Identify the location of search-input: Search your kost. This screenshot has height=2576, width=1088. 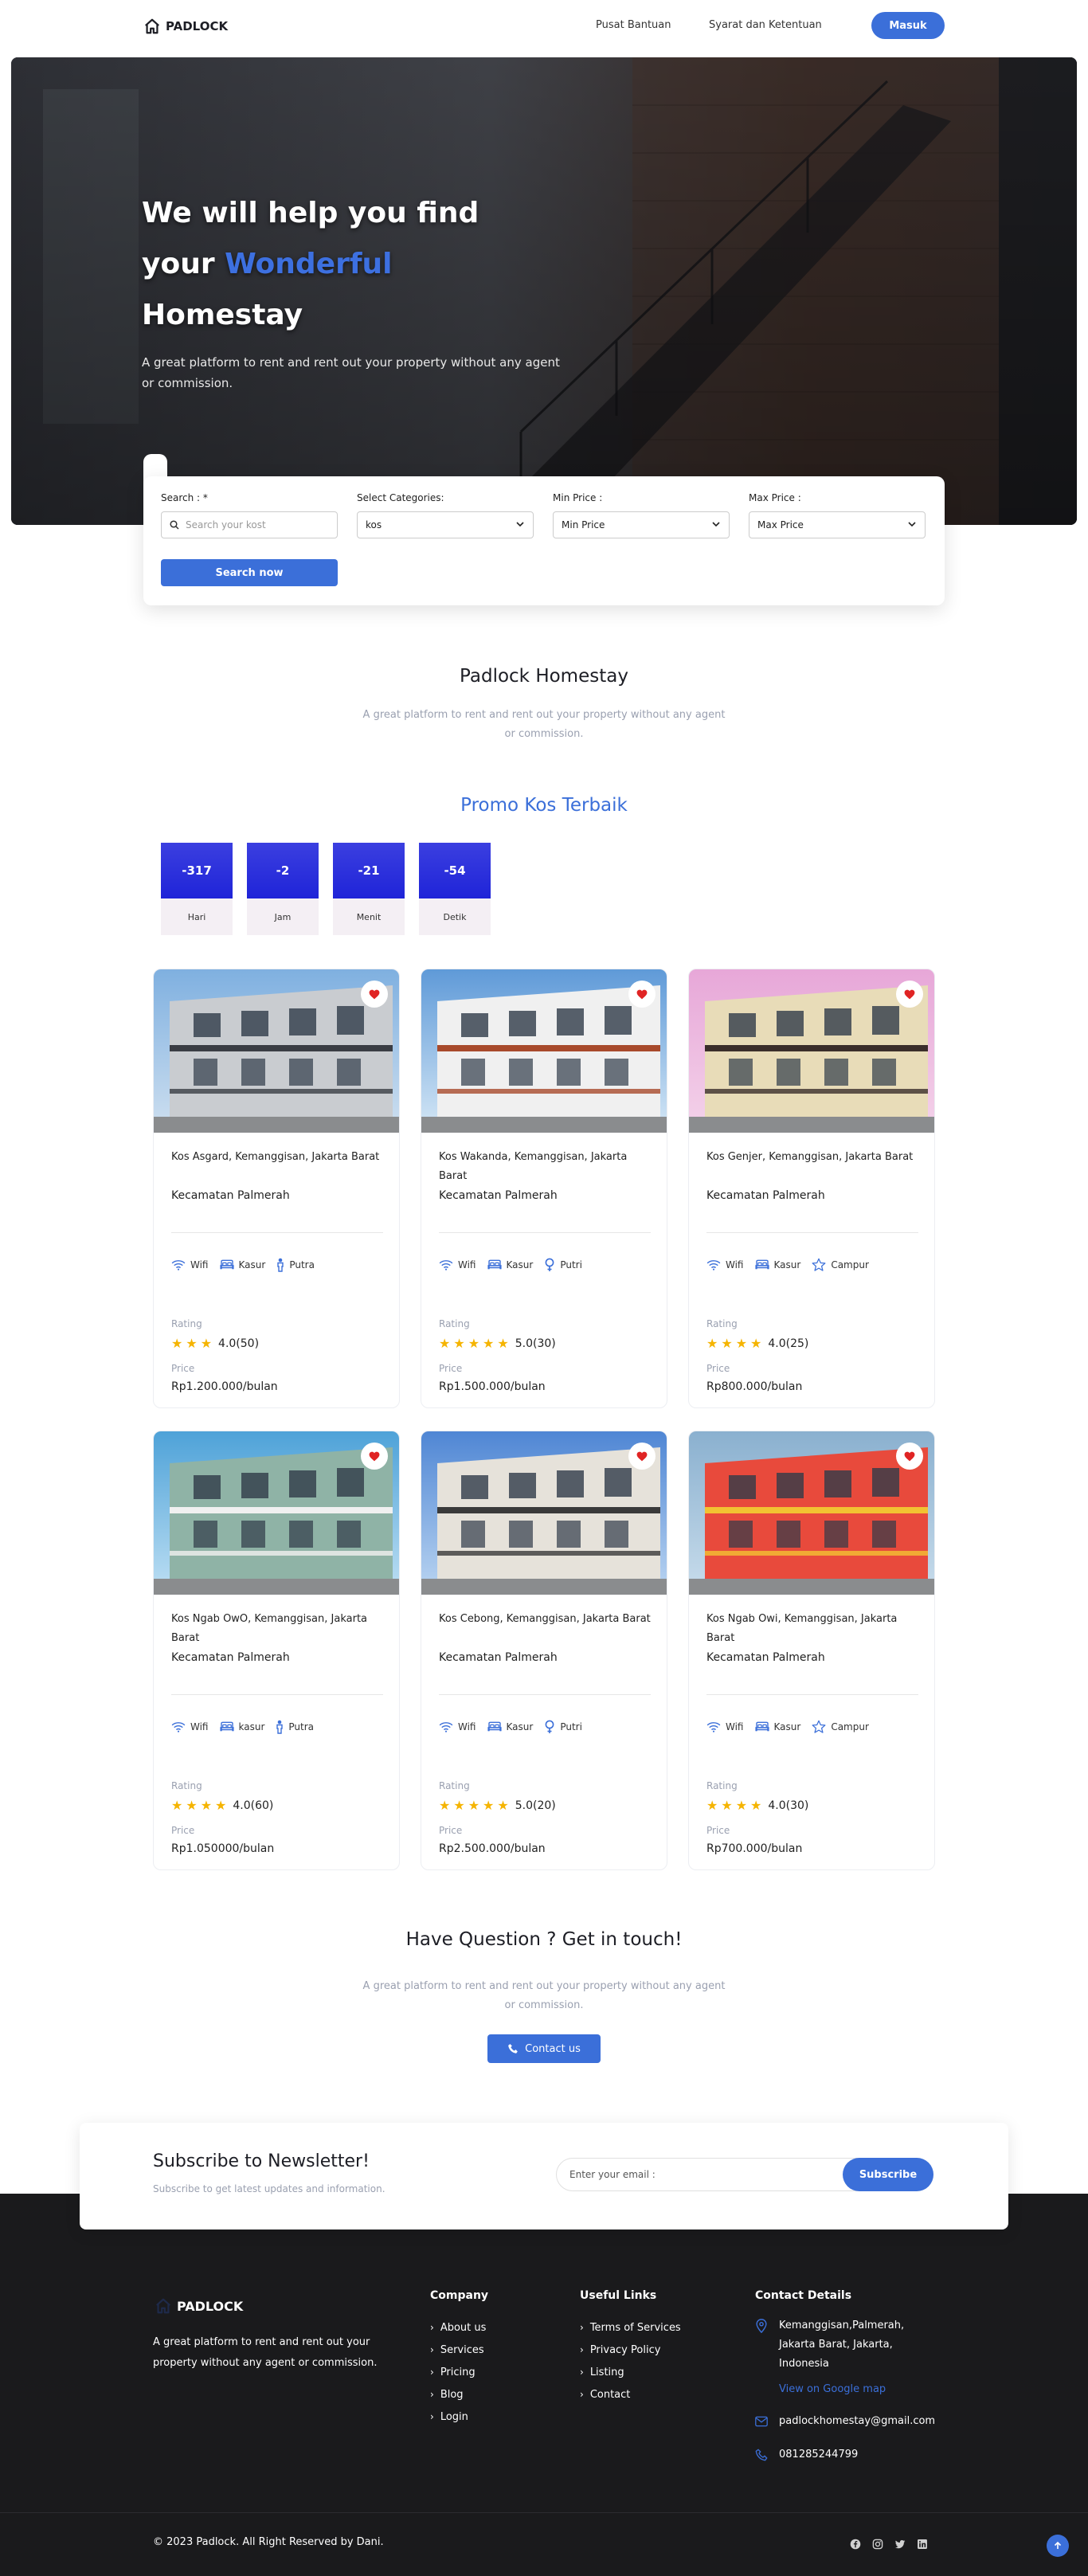
(250, 524).